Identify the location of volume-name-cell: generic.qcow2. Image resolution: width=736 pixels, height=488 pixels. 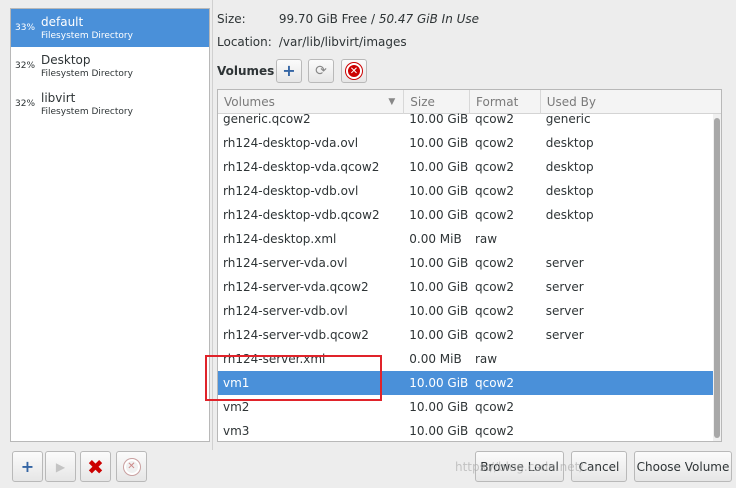
(267, 119).